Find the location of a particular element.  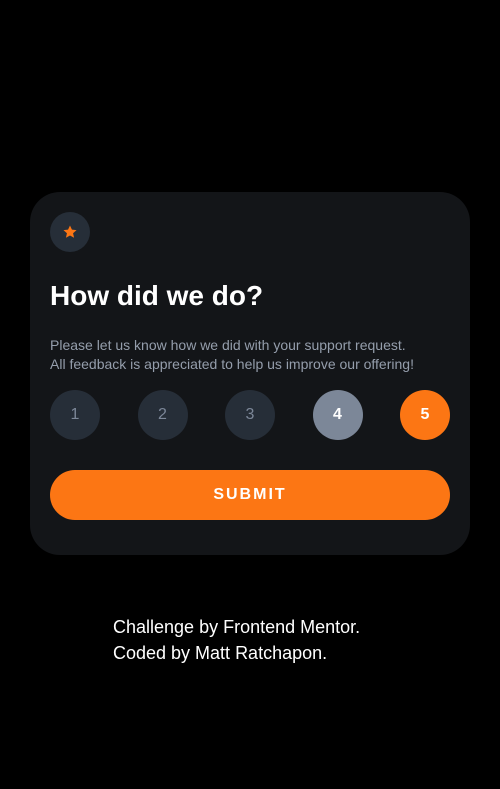

star-icon is located at coordinates (70, 232).